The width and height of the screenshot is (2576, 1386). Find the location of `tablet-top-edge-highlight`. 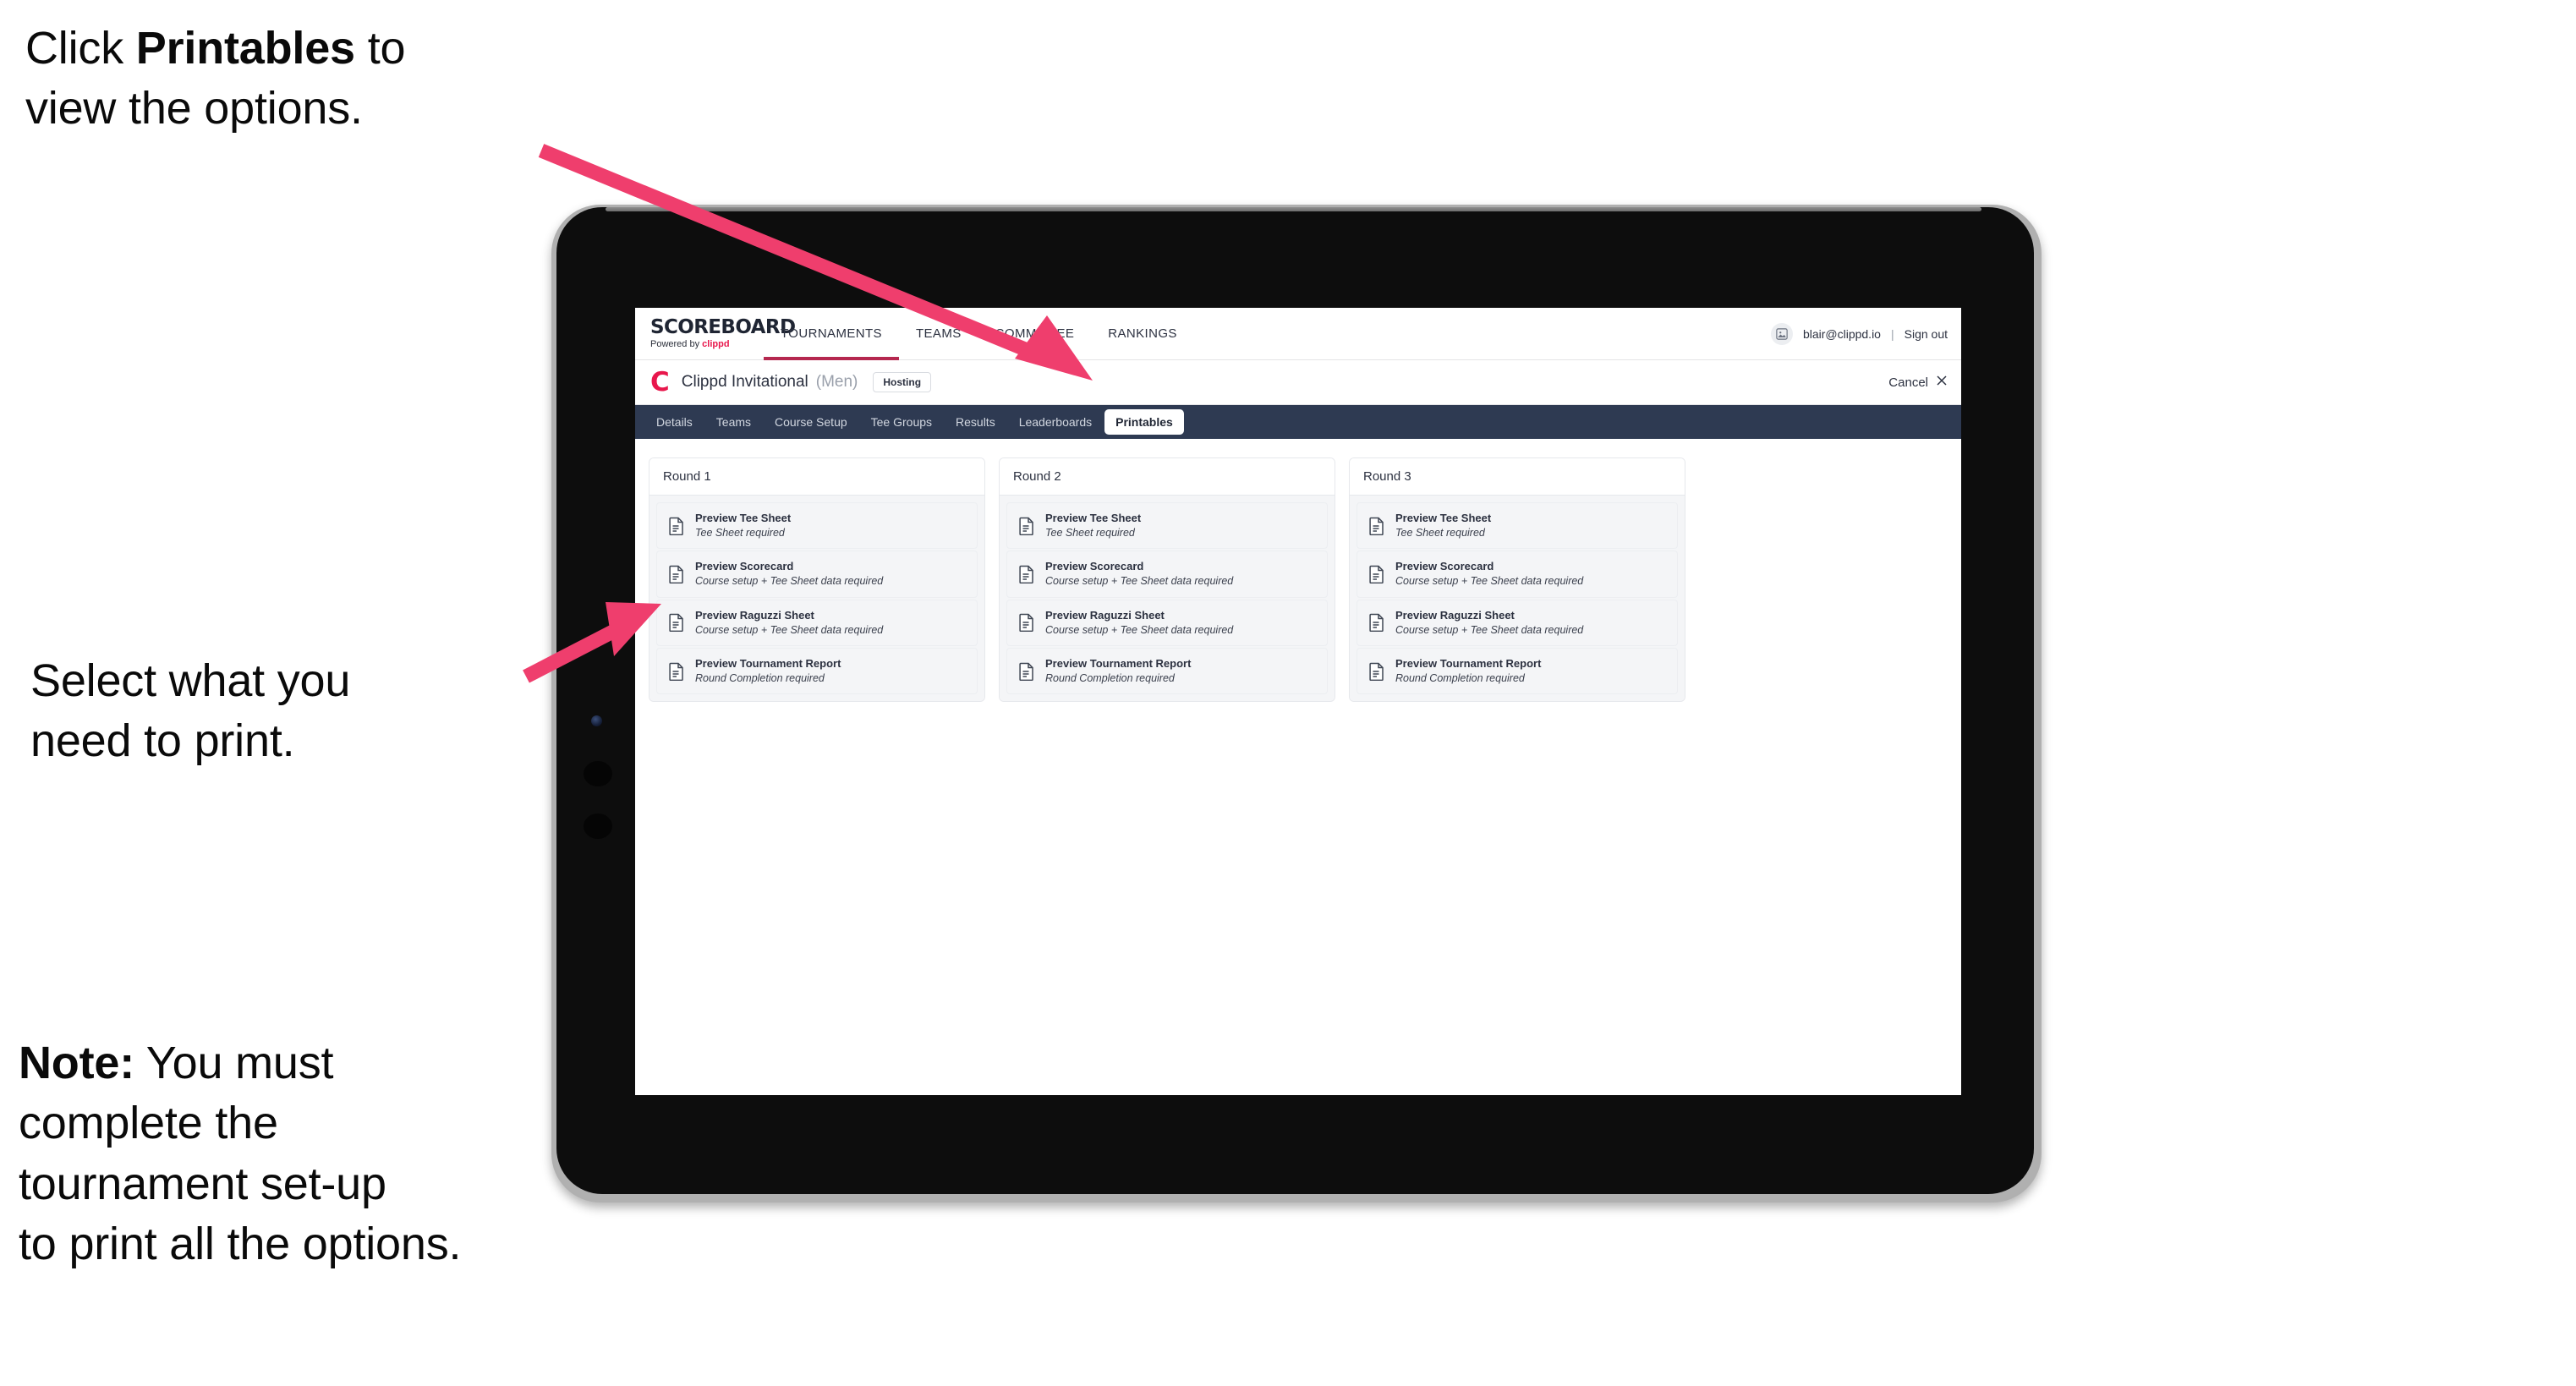

tablet-top-edge-highlight is located at coordinates (1293, 209).